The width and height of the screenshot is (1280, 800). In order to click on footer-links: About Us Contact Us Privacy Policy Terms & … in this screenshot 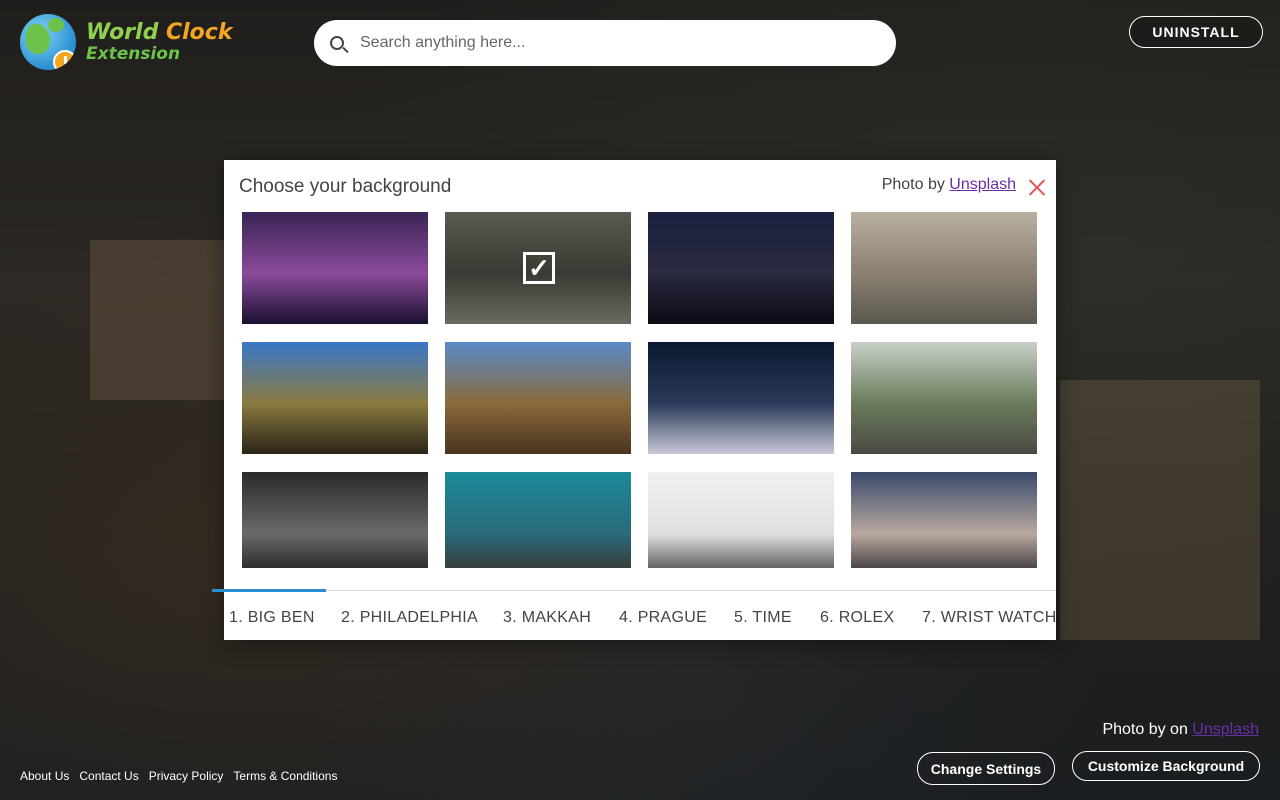, I will do `click(178, 776)`.